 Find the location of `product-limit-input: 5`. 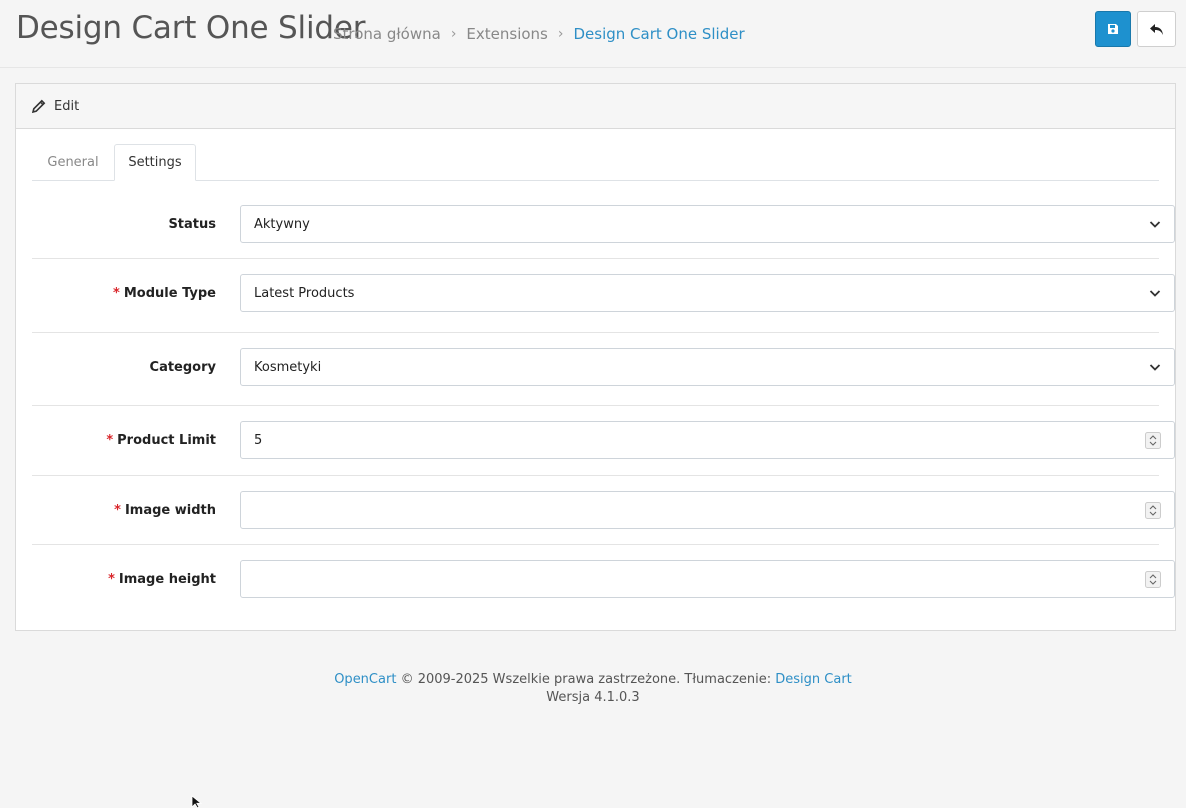

product-limit-input: 5 is located at coordinates (707, 440).